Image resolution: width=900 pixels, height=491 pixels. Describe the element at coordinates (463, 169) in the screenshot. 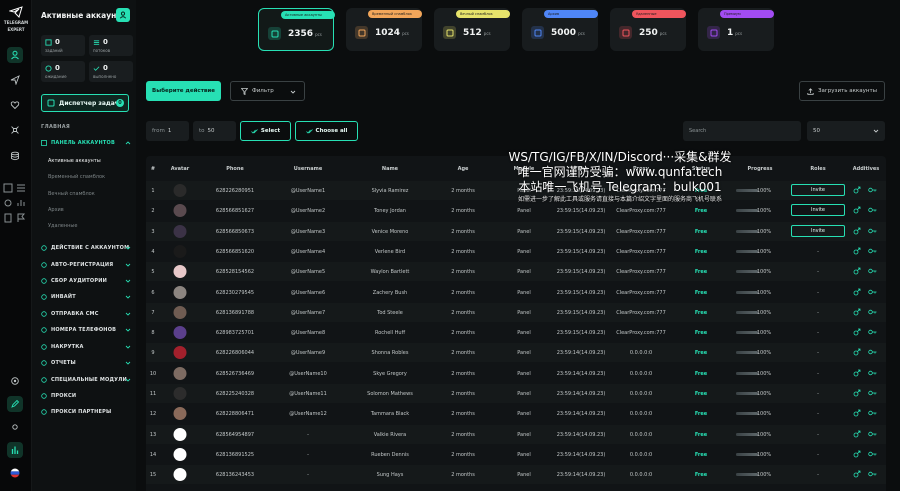

I see `column-header: Age` at that location.